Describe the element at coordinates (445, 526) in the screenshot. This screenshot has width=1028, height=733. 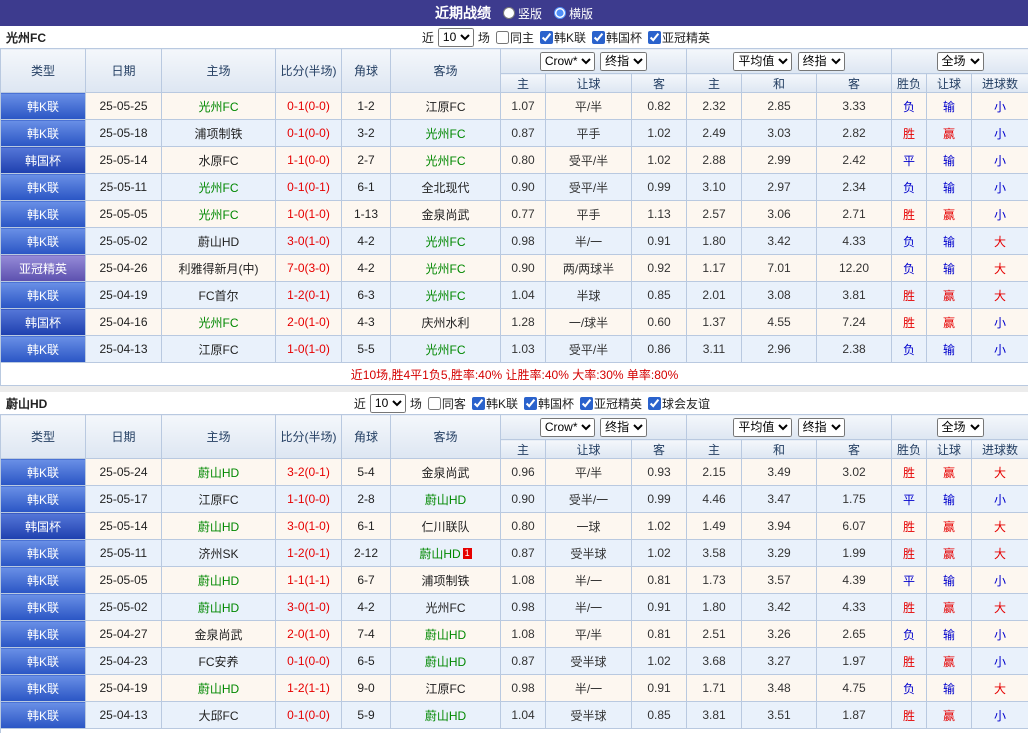
I see `away-team-cell: 仁川联队` at that location.